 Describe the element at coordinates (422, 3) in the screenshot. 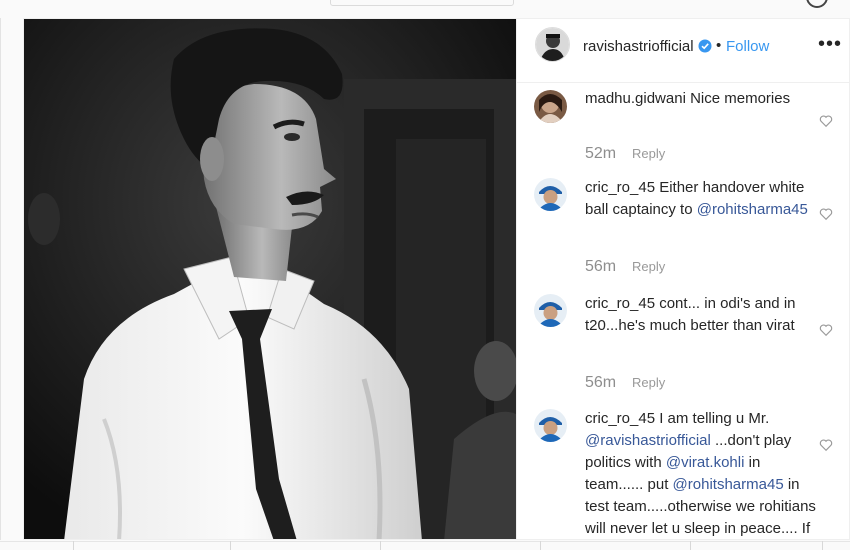

I see `search-bar-edge` at that location.